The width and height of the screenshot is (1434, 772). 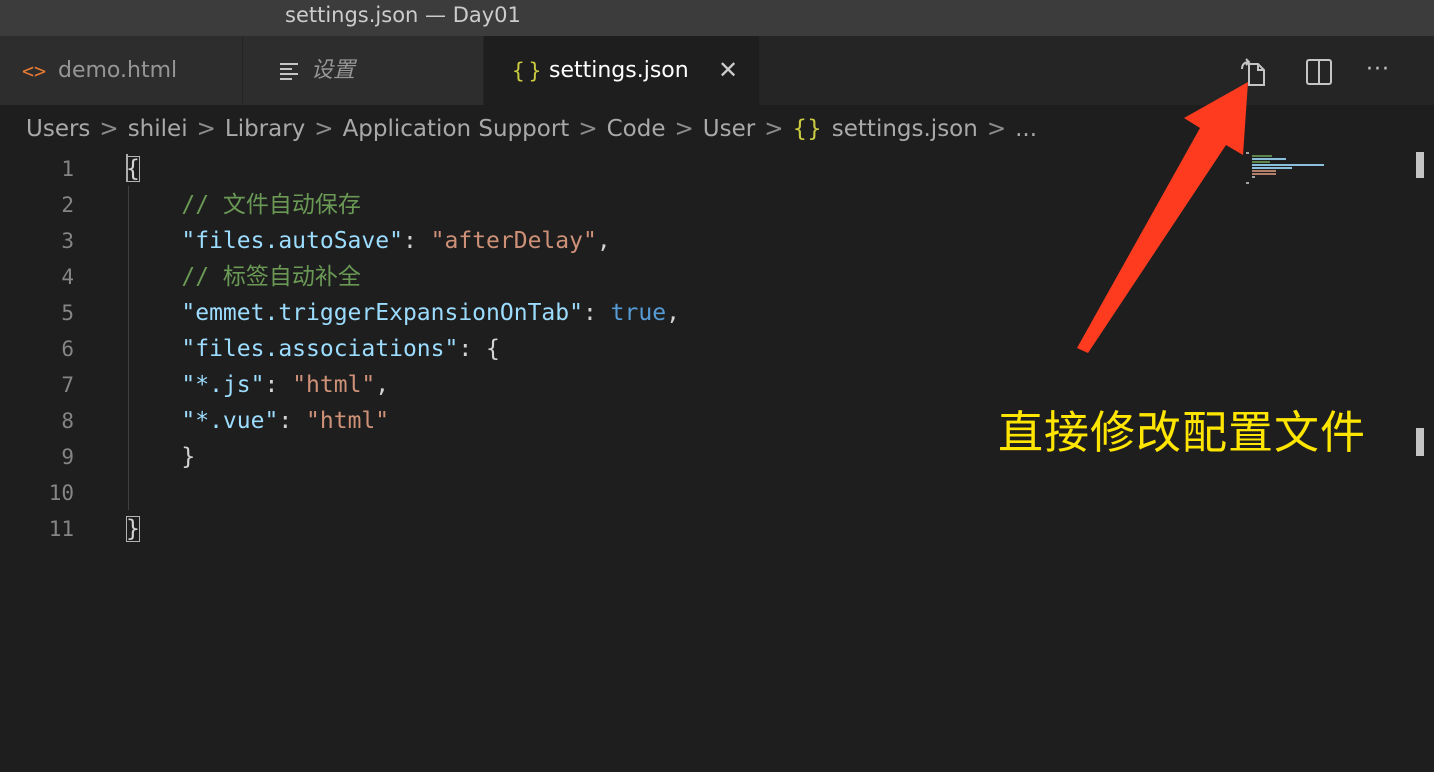 I want to click on code-token-key: "*.vue", so click(x=230, y=421).